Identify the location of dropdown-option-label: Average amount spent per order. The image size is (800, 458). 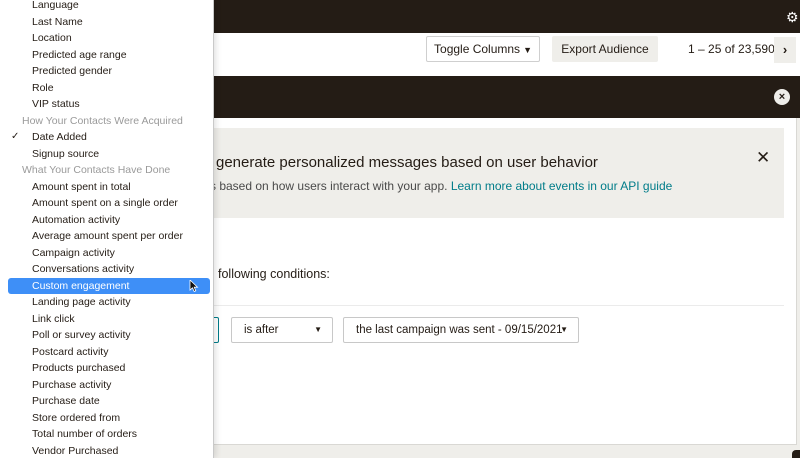
(107, 236).